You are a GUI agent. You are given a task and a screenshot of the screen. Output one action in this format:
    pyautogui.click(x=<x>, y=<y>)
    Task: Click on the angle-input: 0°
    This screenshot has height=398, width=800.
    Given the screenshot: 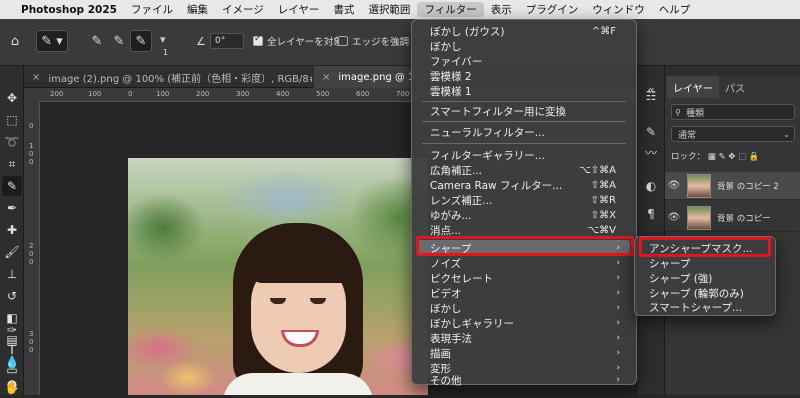 What is the action you would take?
    pyautogui.click(x=227, y=41)
    